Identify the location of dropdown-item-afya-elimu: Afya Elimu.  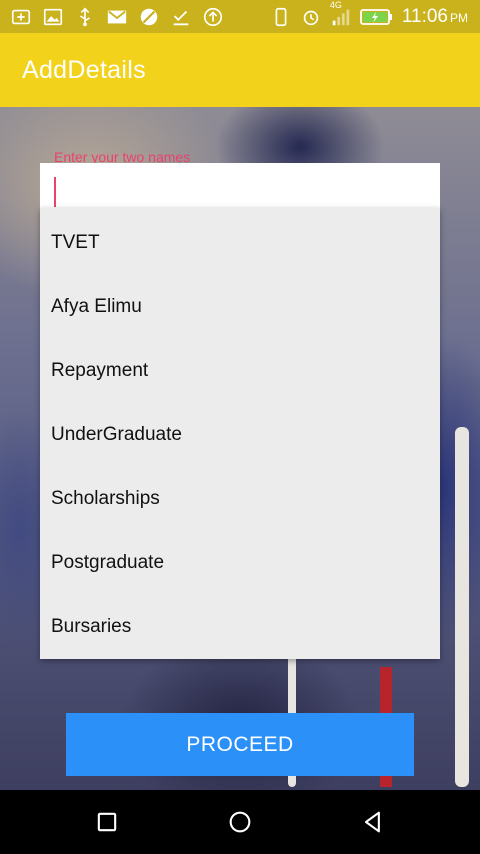
(240, 307).